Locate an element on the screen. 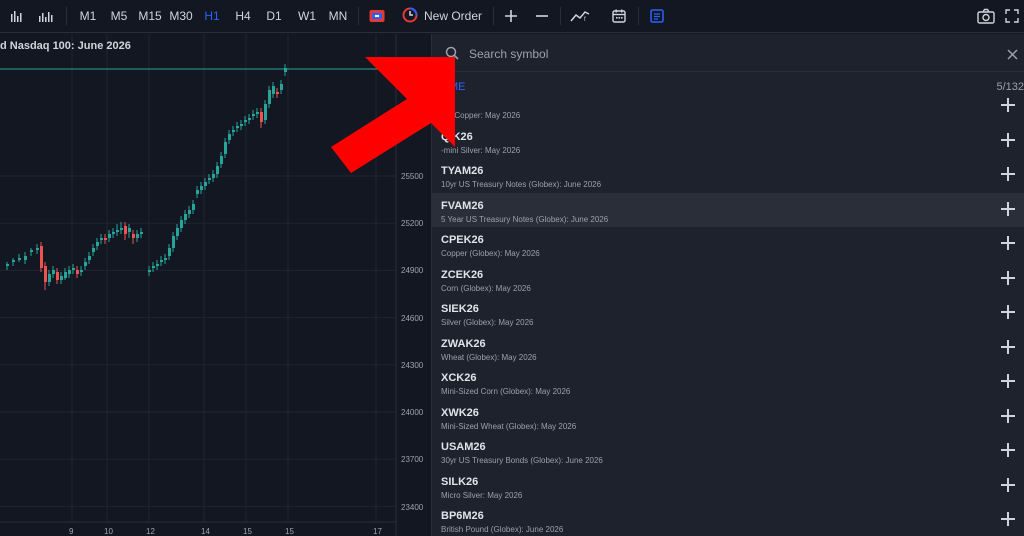 This screenshot has height=536, width=1024. bar-chart-icon is located at coordinates (17, 16).